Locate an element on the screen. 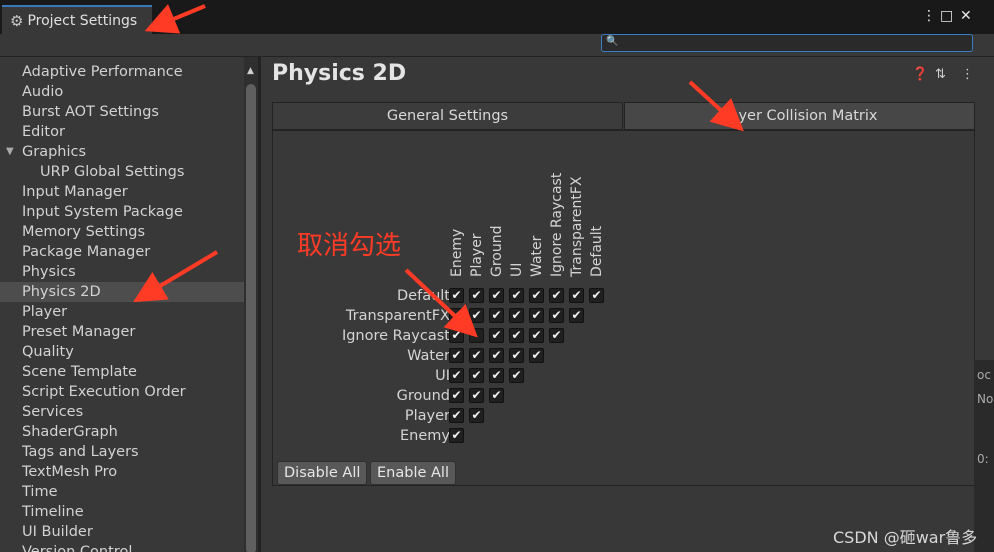 The width and height of the screenshot is (994, 552). sidebar-item: Burst AOT Settings is located at coordinates (122, 112).